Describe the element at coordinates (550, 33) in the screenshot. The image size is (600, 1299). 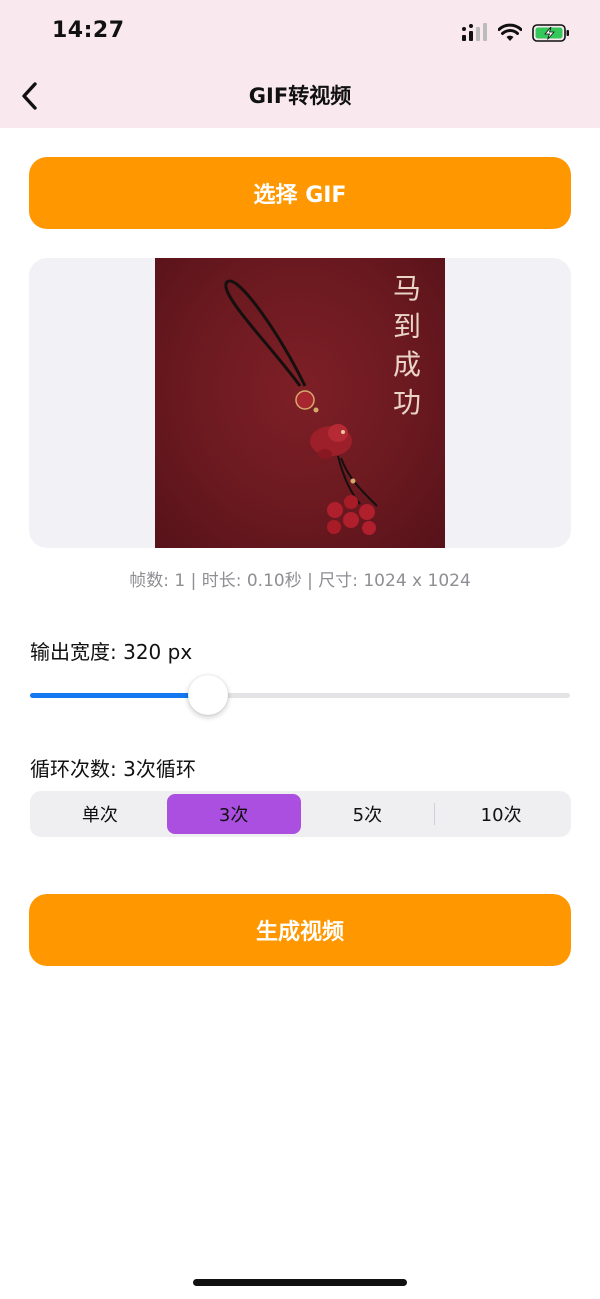
I see `battery-charging-icon` at that location.